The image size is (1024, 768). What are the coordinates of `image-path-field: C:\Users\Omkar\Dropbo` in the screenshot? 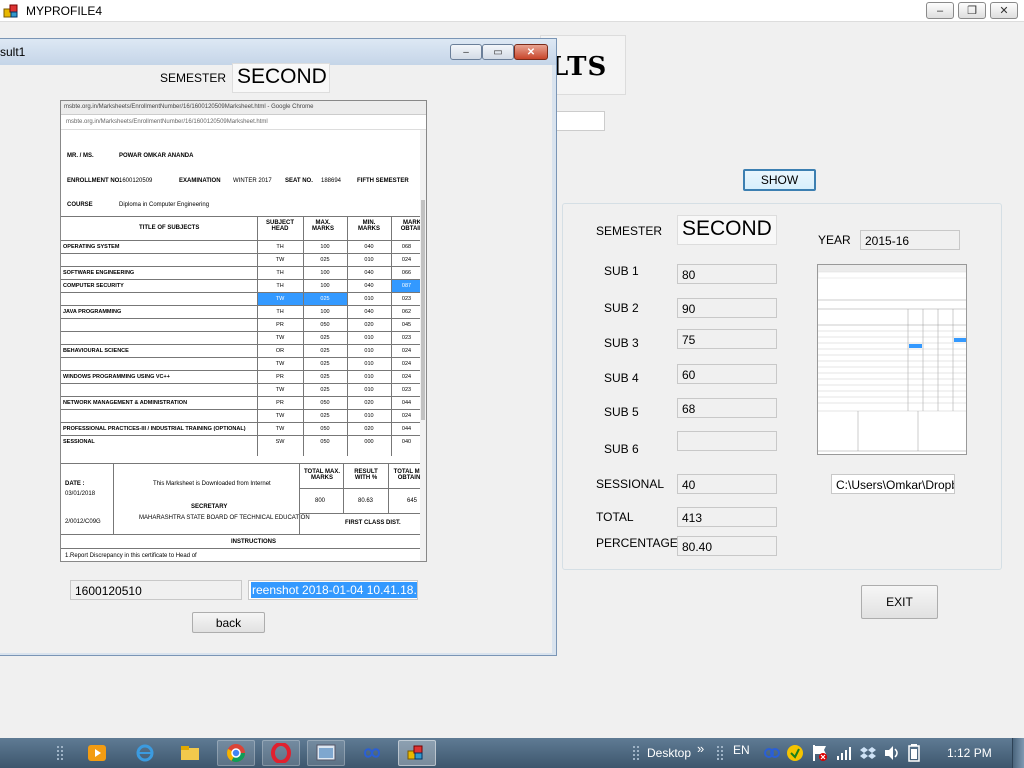 It's located at (893, 484).